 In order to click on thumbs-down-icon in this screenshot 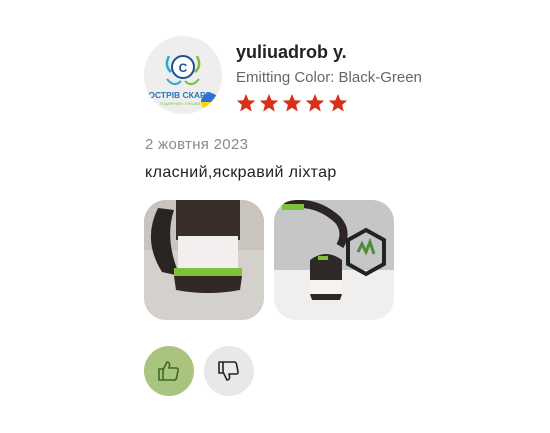, I will do `click(228, 371)`.